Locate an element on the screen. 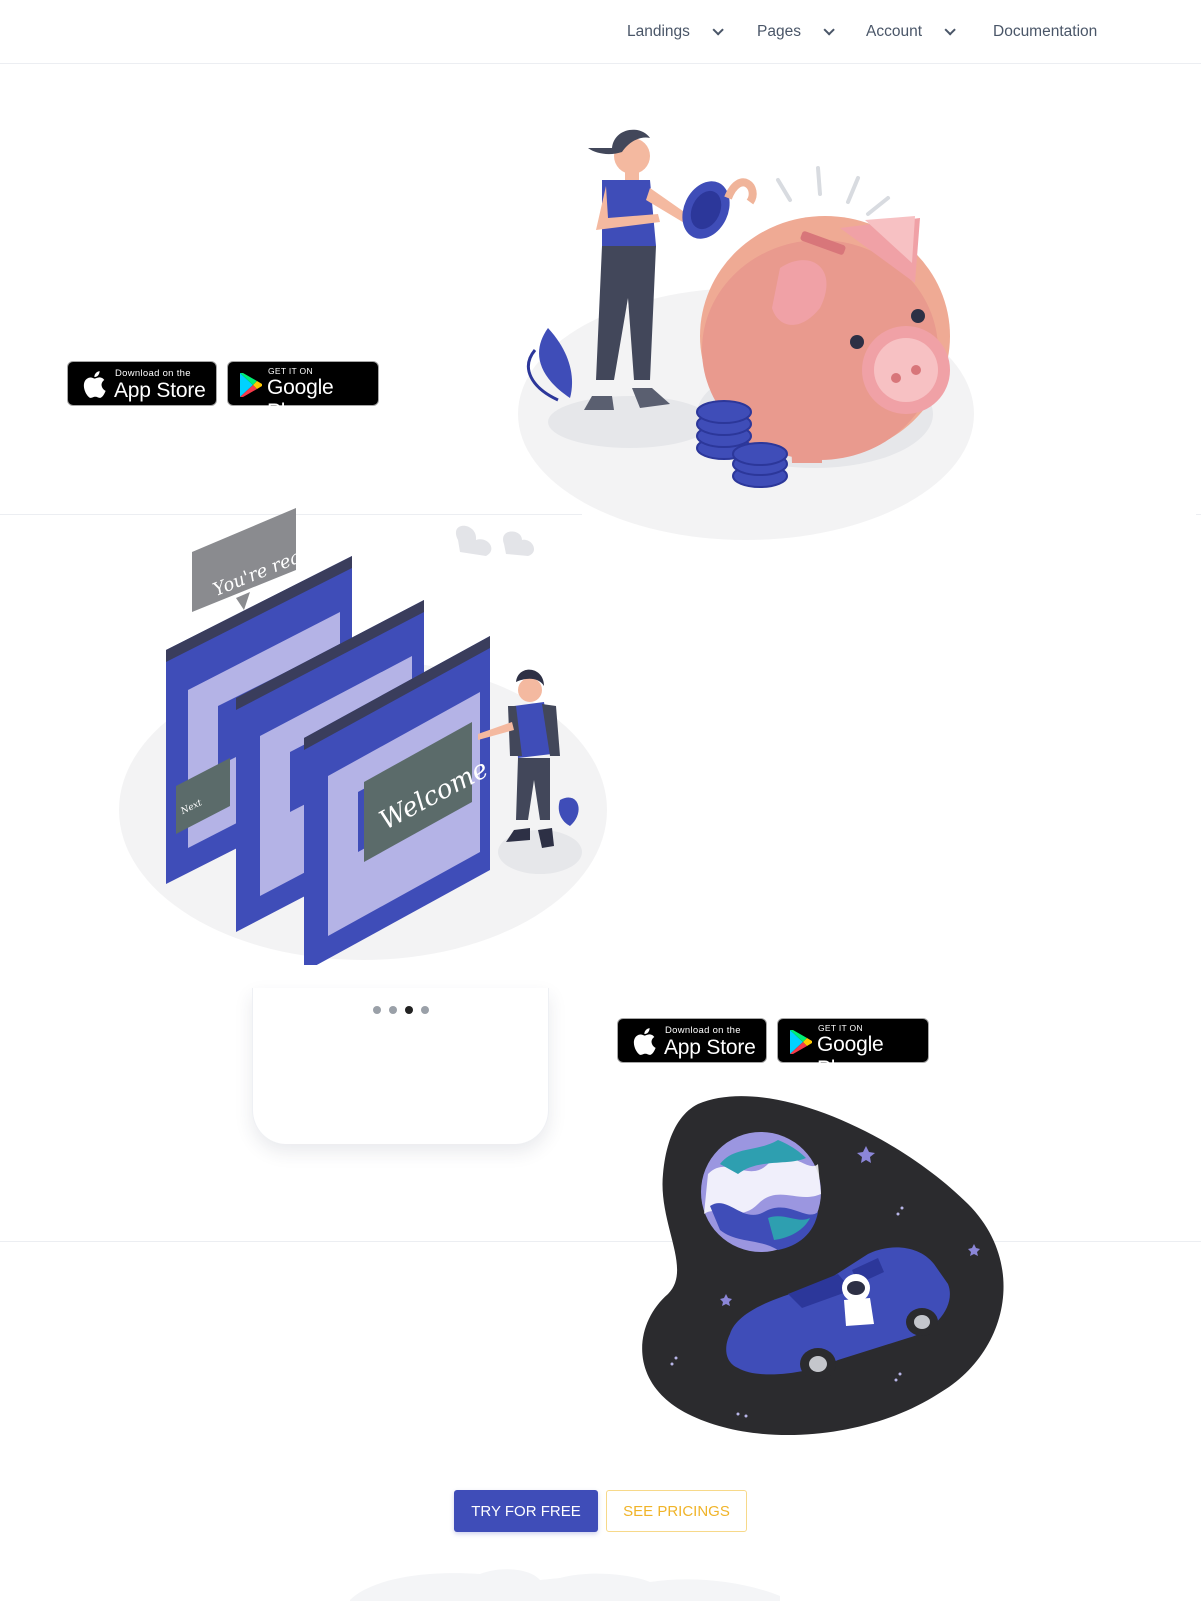 The height and width of the screenshot is (1601, 1201). nav-item-label: Account is located at coordinates (894, 31).